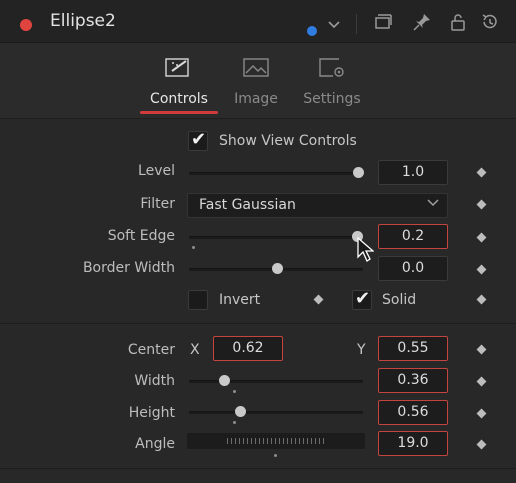 The height and width of the screenshot is (483, 516). I want to click on invert-label: Invert, so click(240, 300).